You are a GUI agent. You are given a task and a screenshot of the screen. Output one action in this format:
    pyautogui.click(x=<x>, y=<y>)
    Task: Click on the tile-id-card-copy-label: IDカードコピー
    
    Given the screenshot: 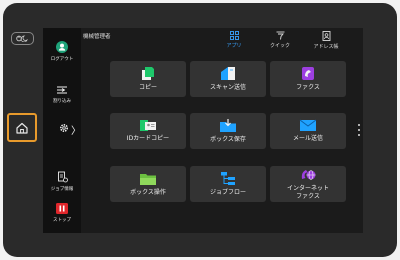 What is the action you would take?
    pyautogui.click(x=148, y=138)
    